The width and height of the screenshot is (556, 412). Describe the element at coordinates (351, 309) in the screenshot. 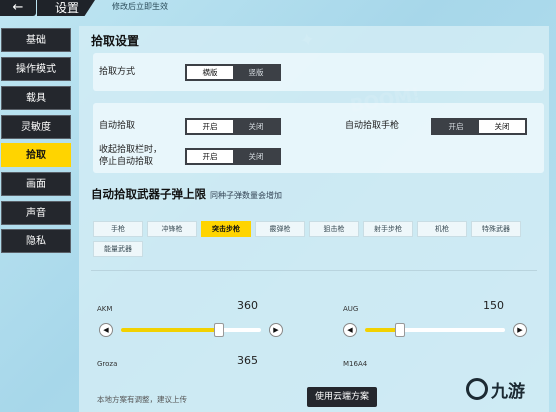

I see `weapon-name-aug: AUG` at that location.